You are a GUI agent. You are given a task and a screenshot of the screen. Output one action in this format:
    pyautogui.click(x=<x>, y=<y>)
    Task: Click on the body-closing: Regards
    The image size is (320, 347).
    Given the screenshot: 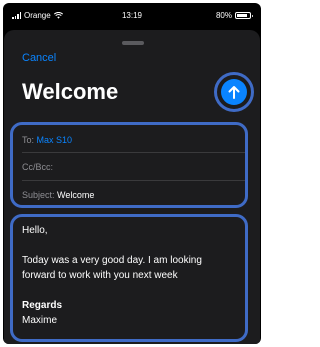 What is the action you would take?
    pyautogui.click(x=42, y=305)
    